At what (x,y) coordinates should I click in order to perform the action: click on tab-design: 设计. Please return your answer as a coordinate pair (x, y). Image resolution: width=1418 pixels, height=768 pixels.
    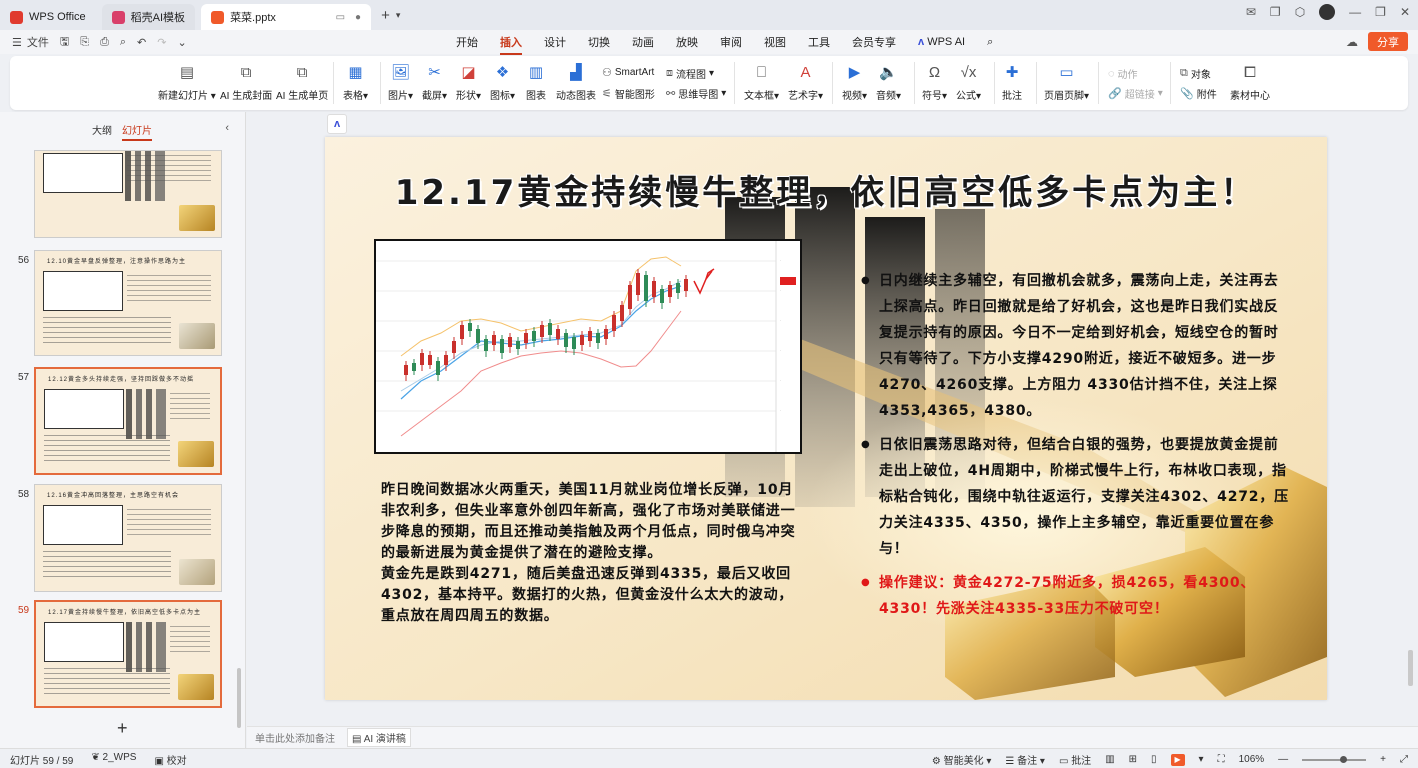
    Looking at the image, I should click on (555, 42).